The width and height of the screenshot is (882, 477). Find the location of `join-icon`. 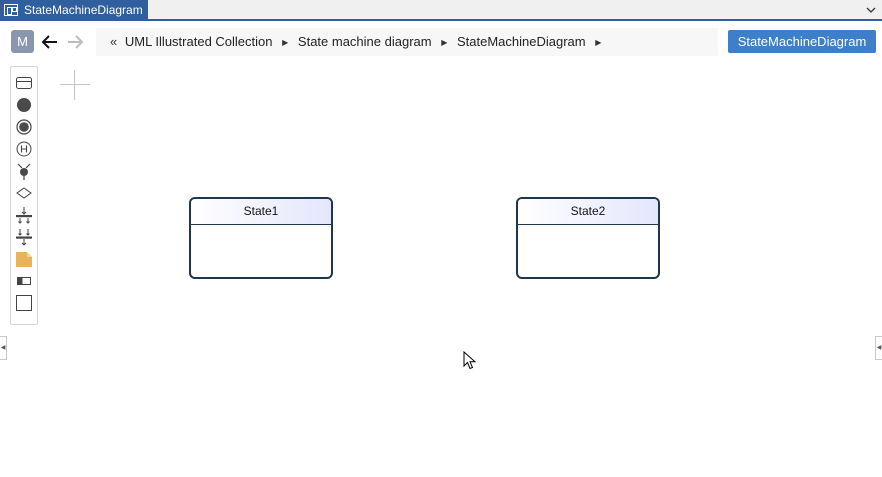

join-icon is located at coordinates (24, 237).